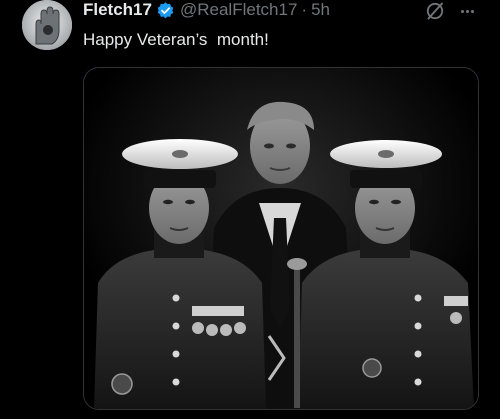 This screenshot has width=500, height=419. What do you see at coordinates (320, 10) in the screenshot?
I see `post-timestamp: 5h` at bounding box center [320, 10].